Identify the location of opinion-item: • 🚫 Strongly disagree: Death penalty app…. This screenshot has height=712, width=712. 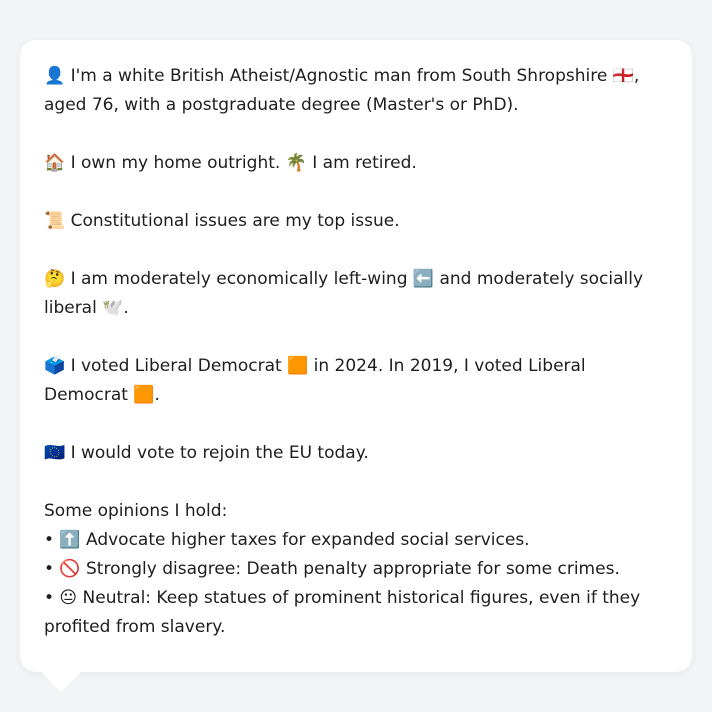
(332, 569).